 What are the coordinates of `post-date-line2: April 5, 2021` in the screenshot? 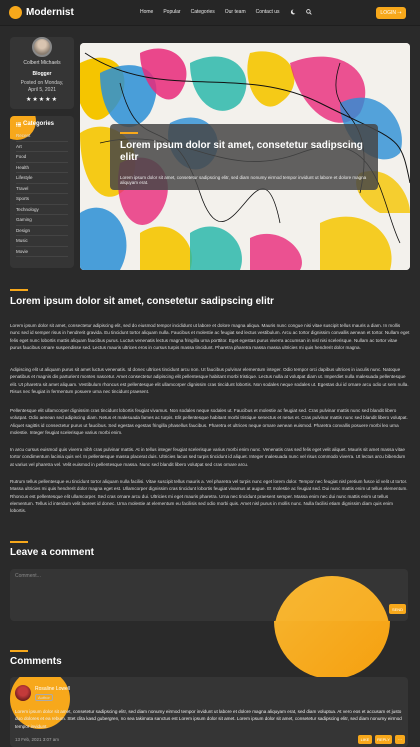 It's located at (42, 90).